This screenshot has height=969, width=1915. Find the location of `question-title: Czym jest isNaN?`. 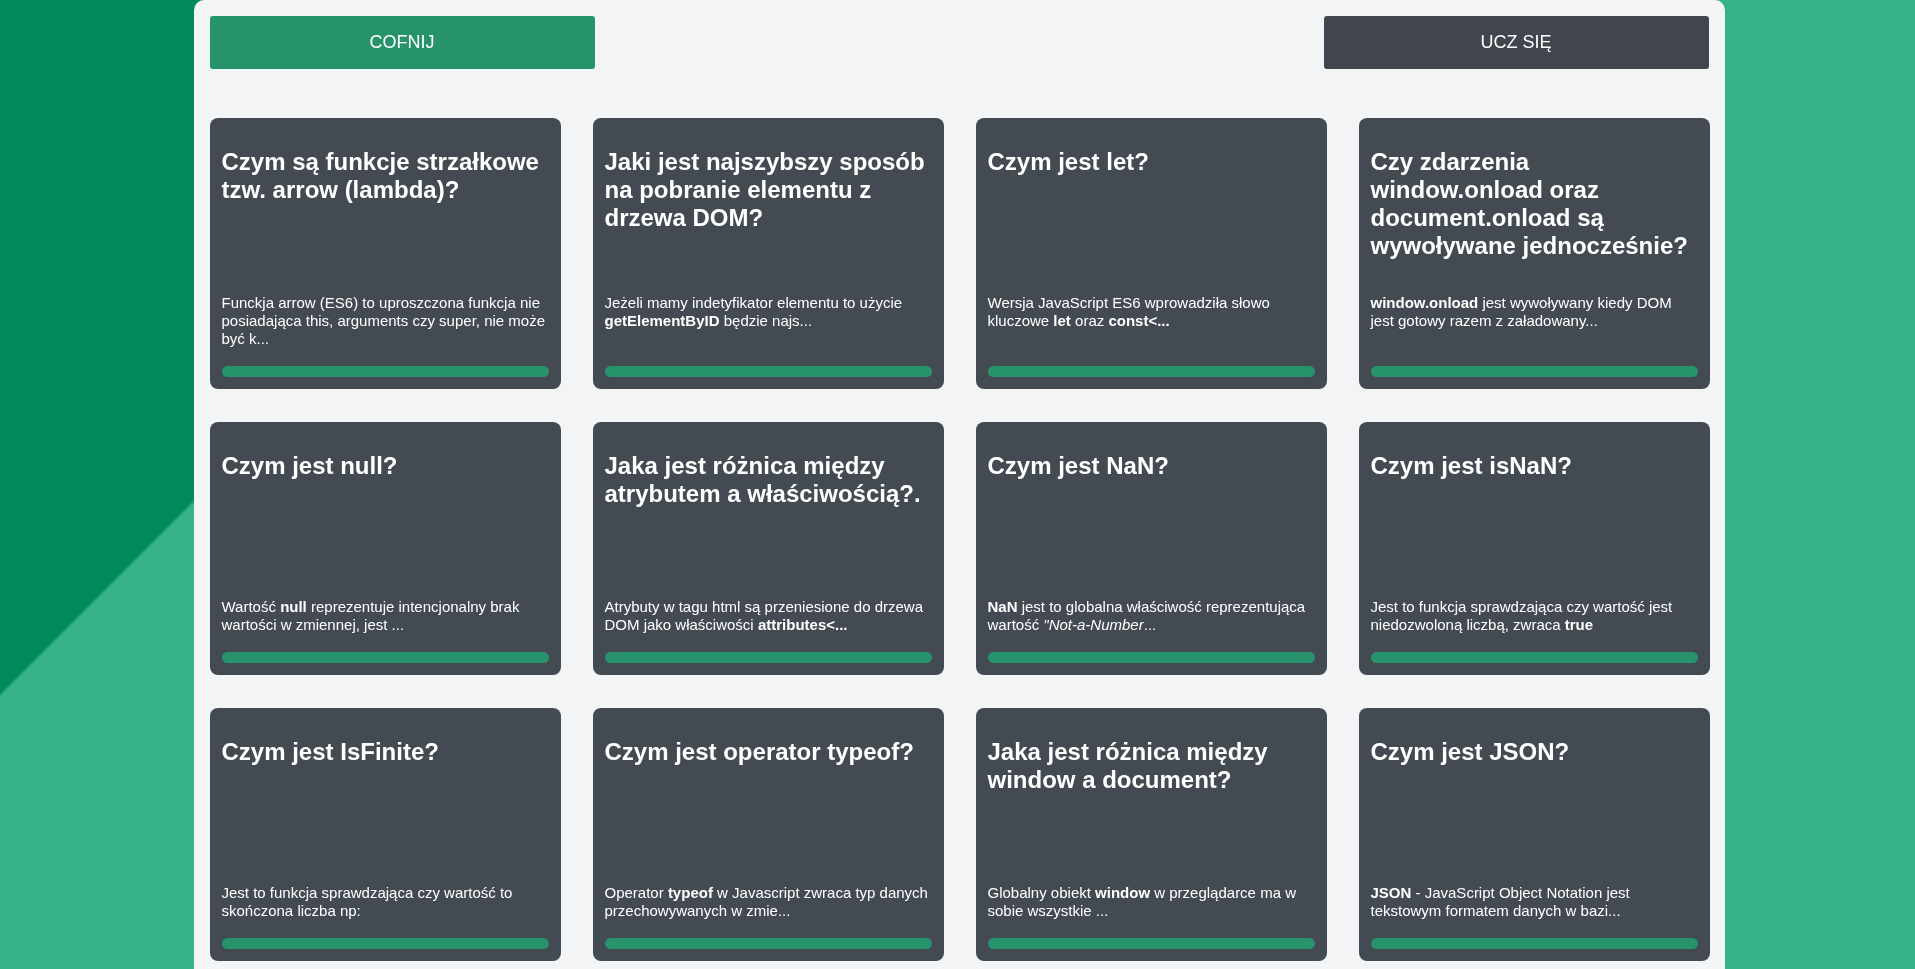

question-title: Czym jest isNaN? is located at coordinates (1471, 466).